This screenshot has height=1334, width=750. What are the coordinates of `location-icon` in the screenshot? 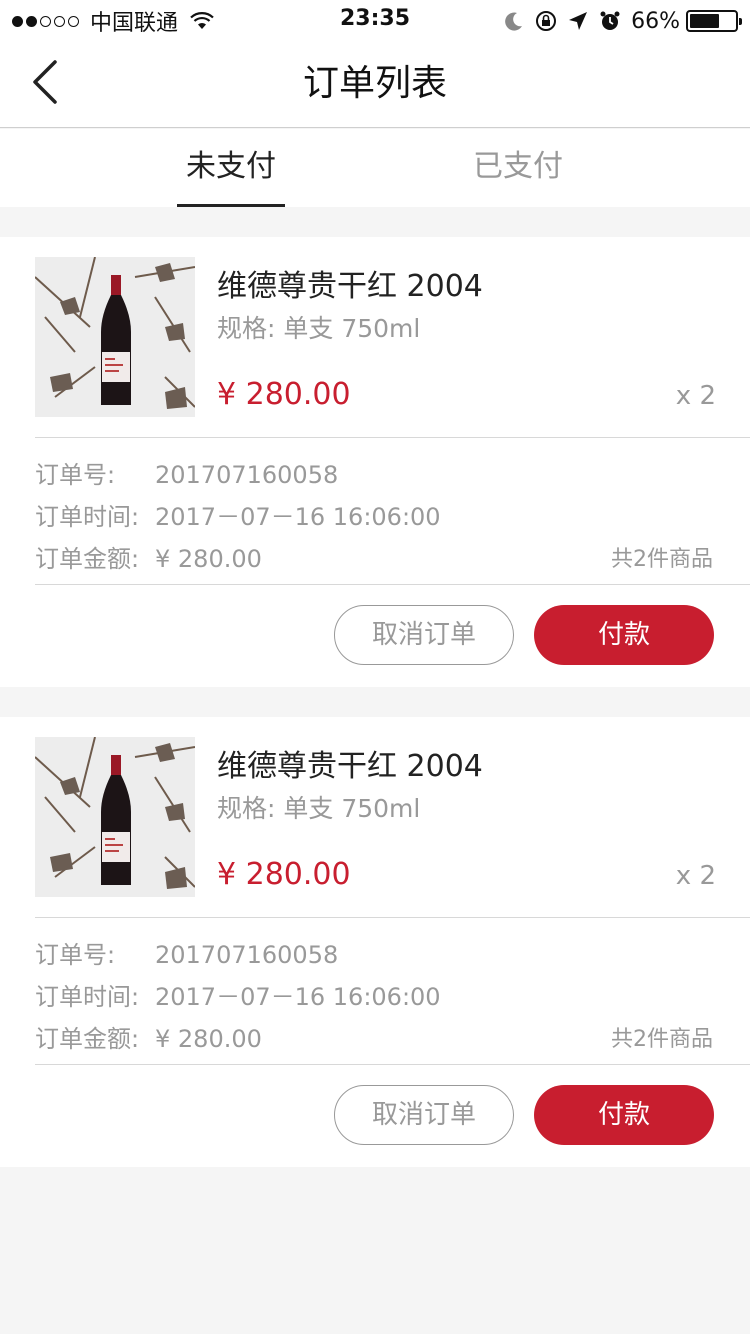 It's located at (578, 21).